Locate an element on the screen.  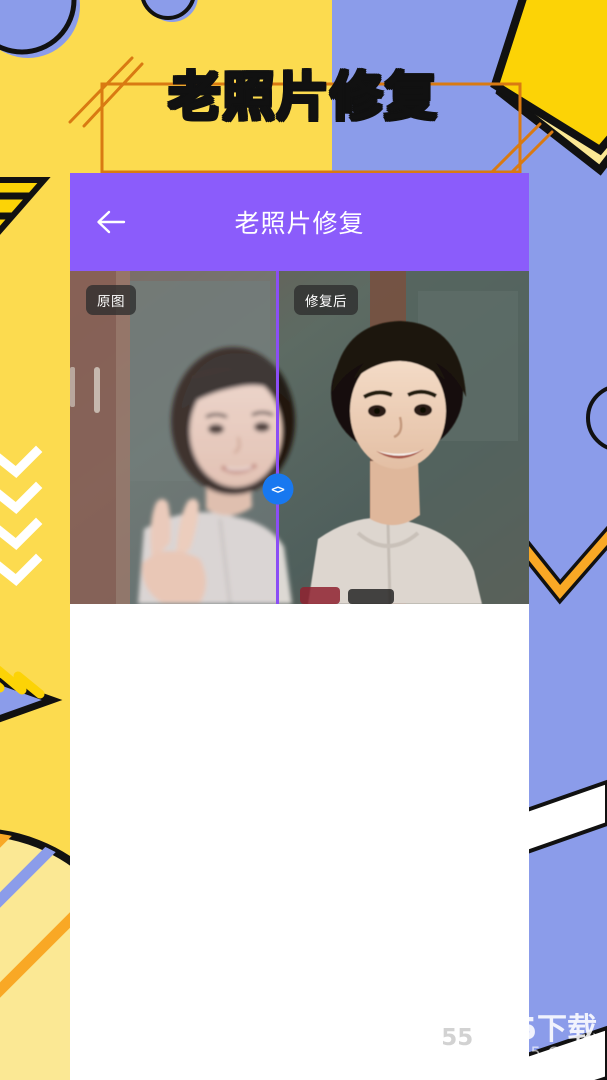
back-arrow-glyph is located at coordinates (111, 222).